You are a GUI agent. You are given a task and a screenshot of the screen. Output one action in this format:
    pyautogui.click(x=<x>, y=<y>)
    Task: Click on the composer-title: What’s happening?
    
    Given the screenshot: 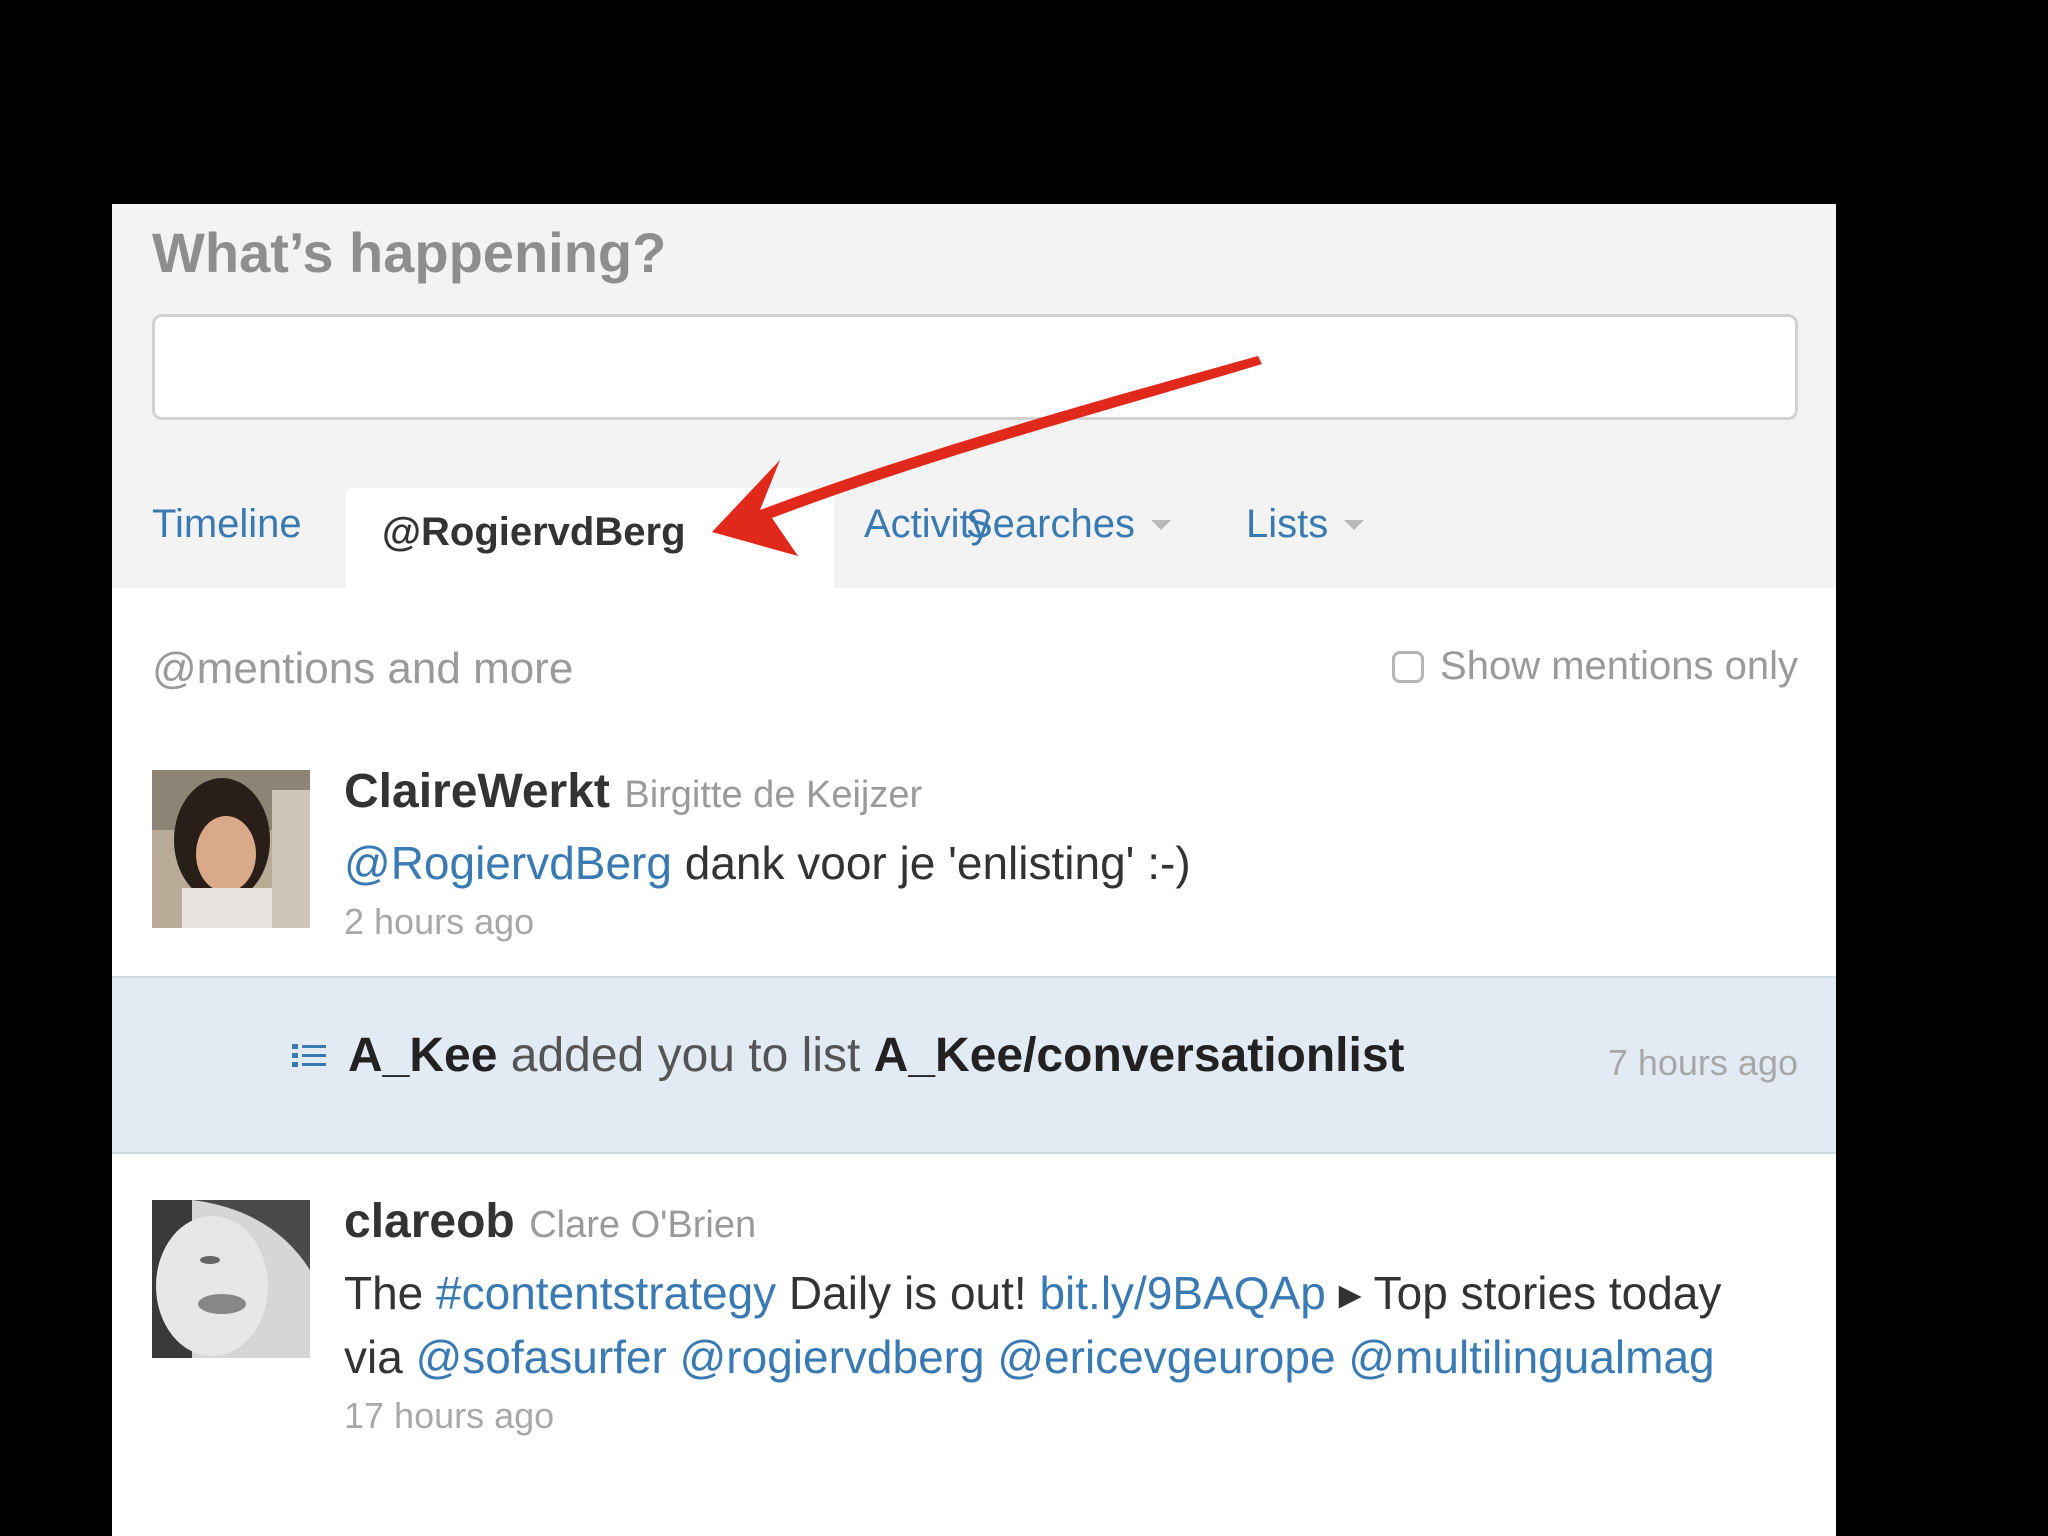 What is the action you would take?
    pyautogui.click(x=409, y=252)
    